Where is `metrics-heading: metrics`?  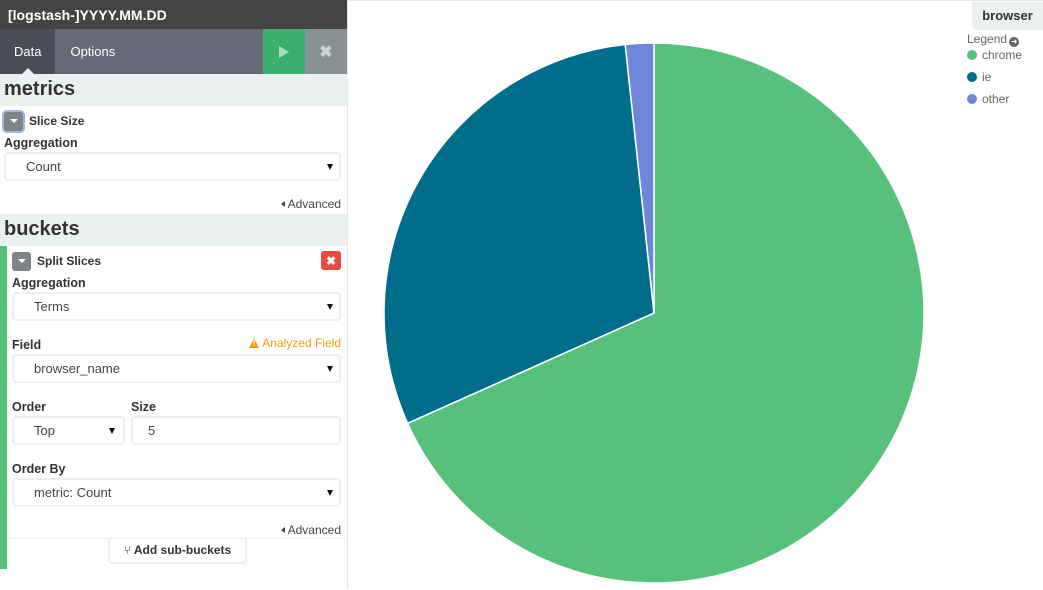 metrics-heading: metrics is located at coordinates (173, 90).